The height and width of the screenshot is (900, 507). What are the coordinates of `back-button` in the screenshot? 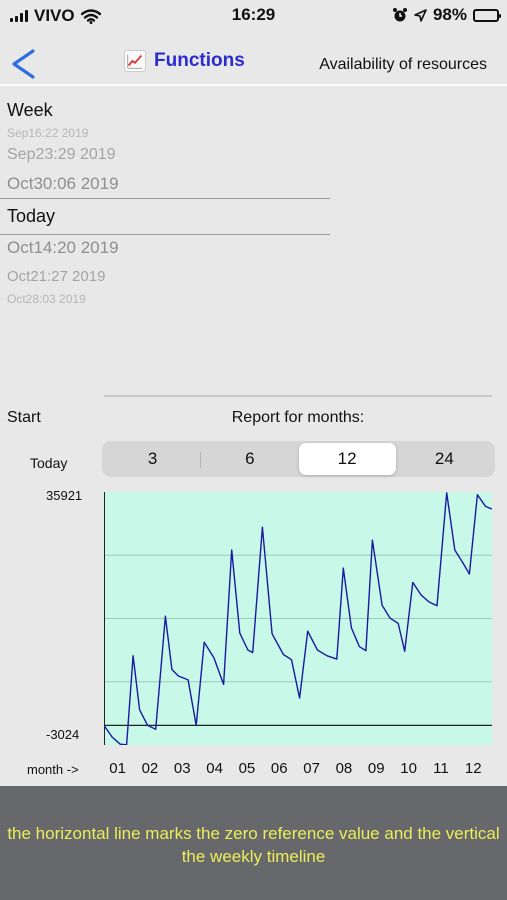 It's located at (24, 62).